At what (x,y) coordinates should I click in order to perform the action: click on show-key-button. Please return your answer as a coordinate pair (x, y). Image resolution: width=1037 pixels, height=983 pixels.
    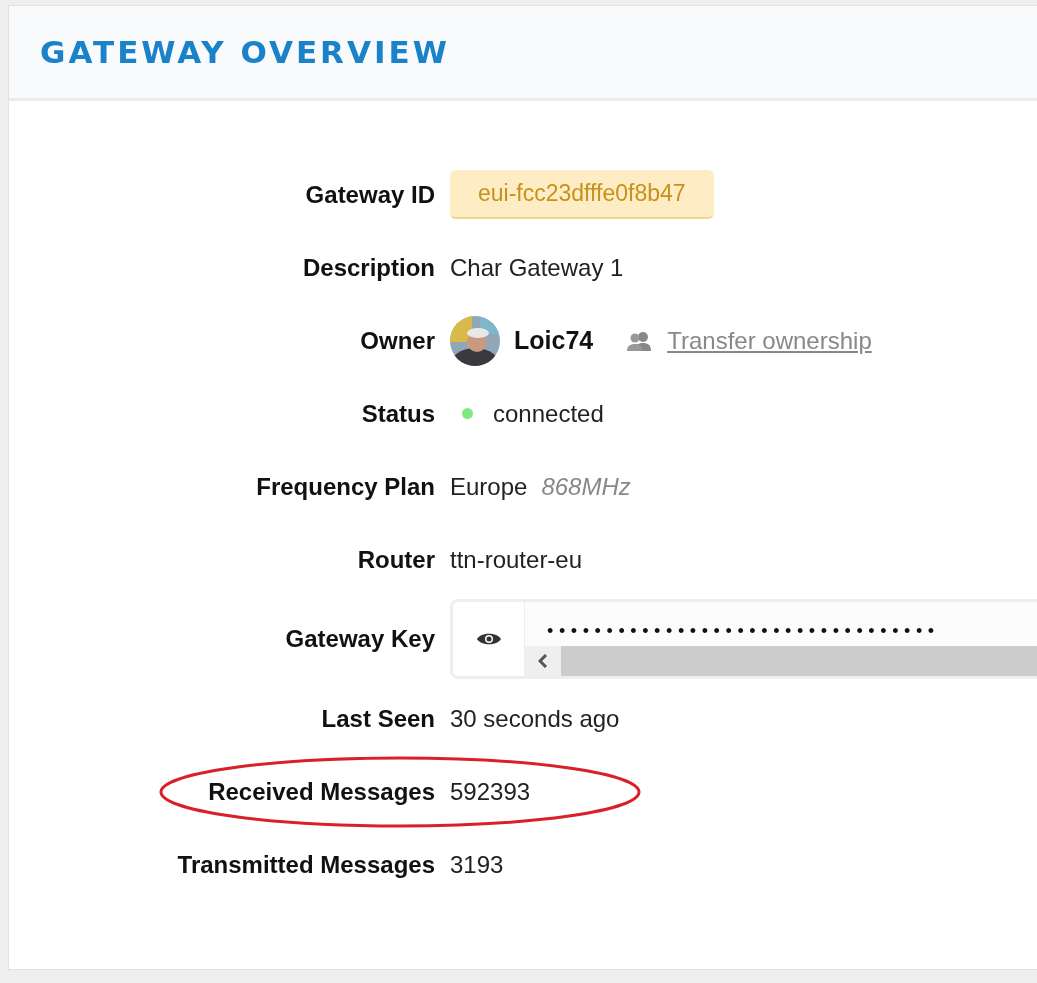
    Looking at the image, I should click on (489, 639).